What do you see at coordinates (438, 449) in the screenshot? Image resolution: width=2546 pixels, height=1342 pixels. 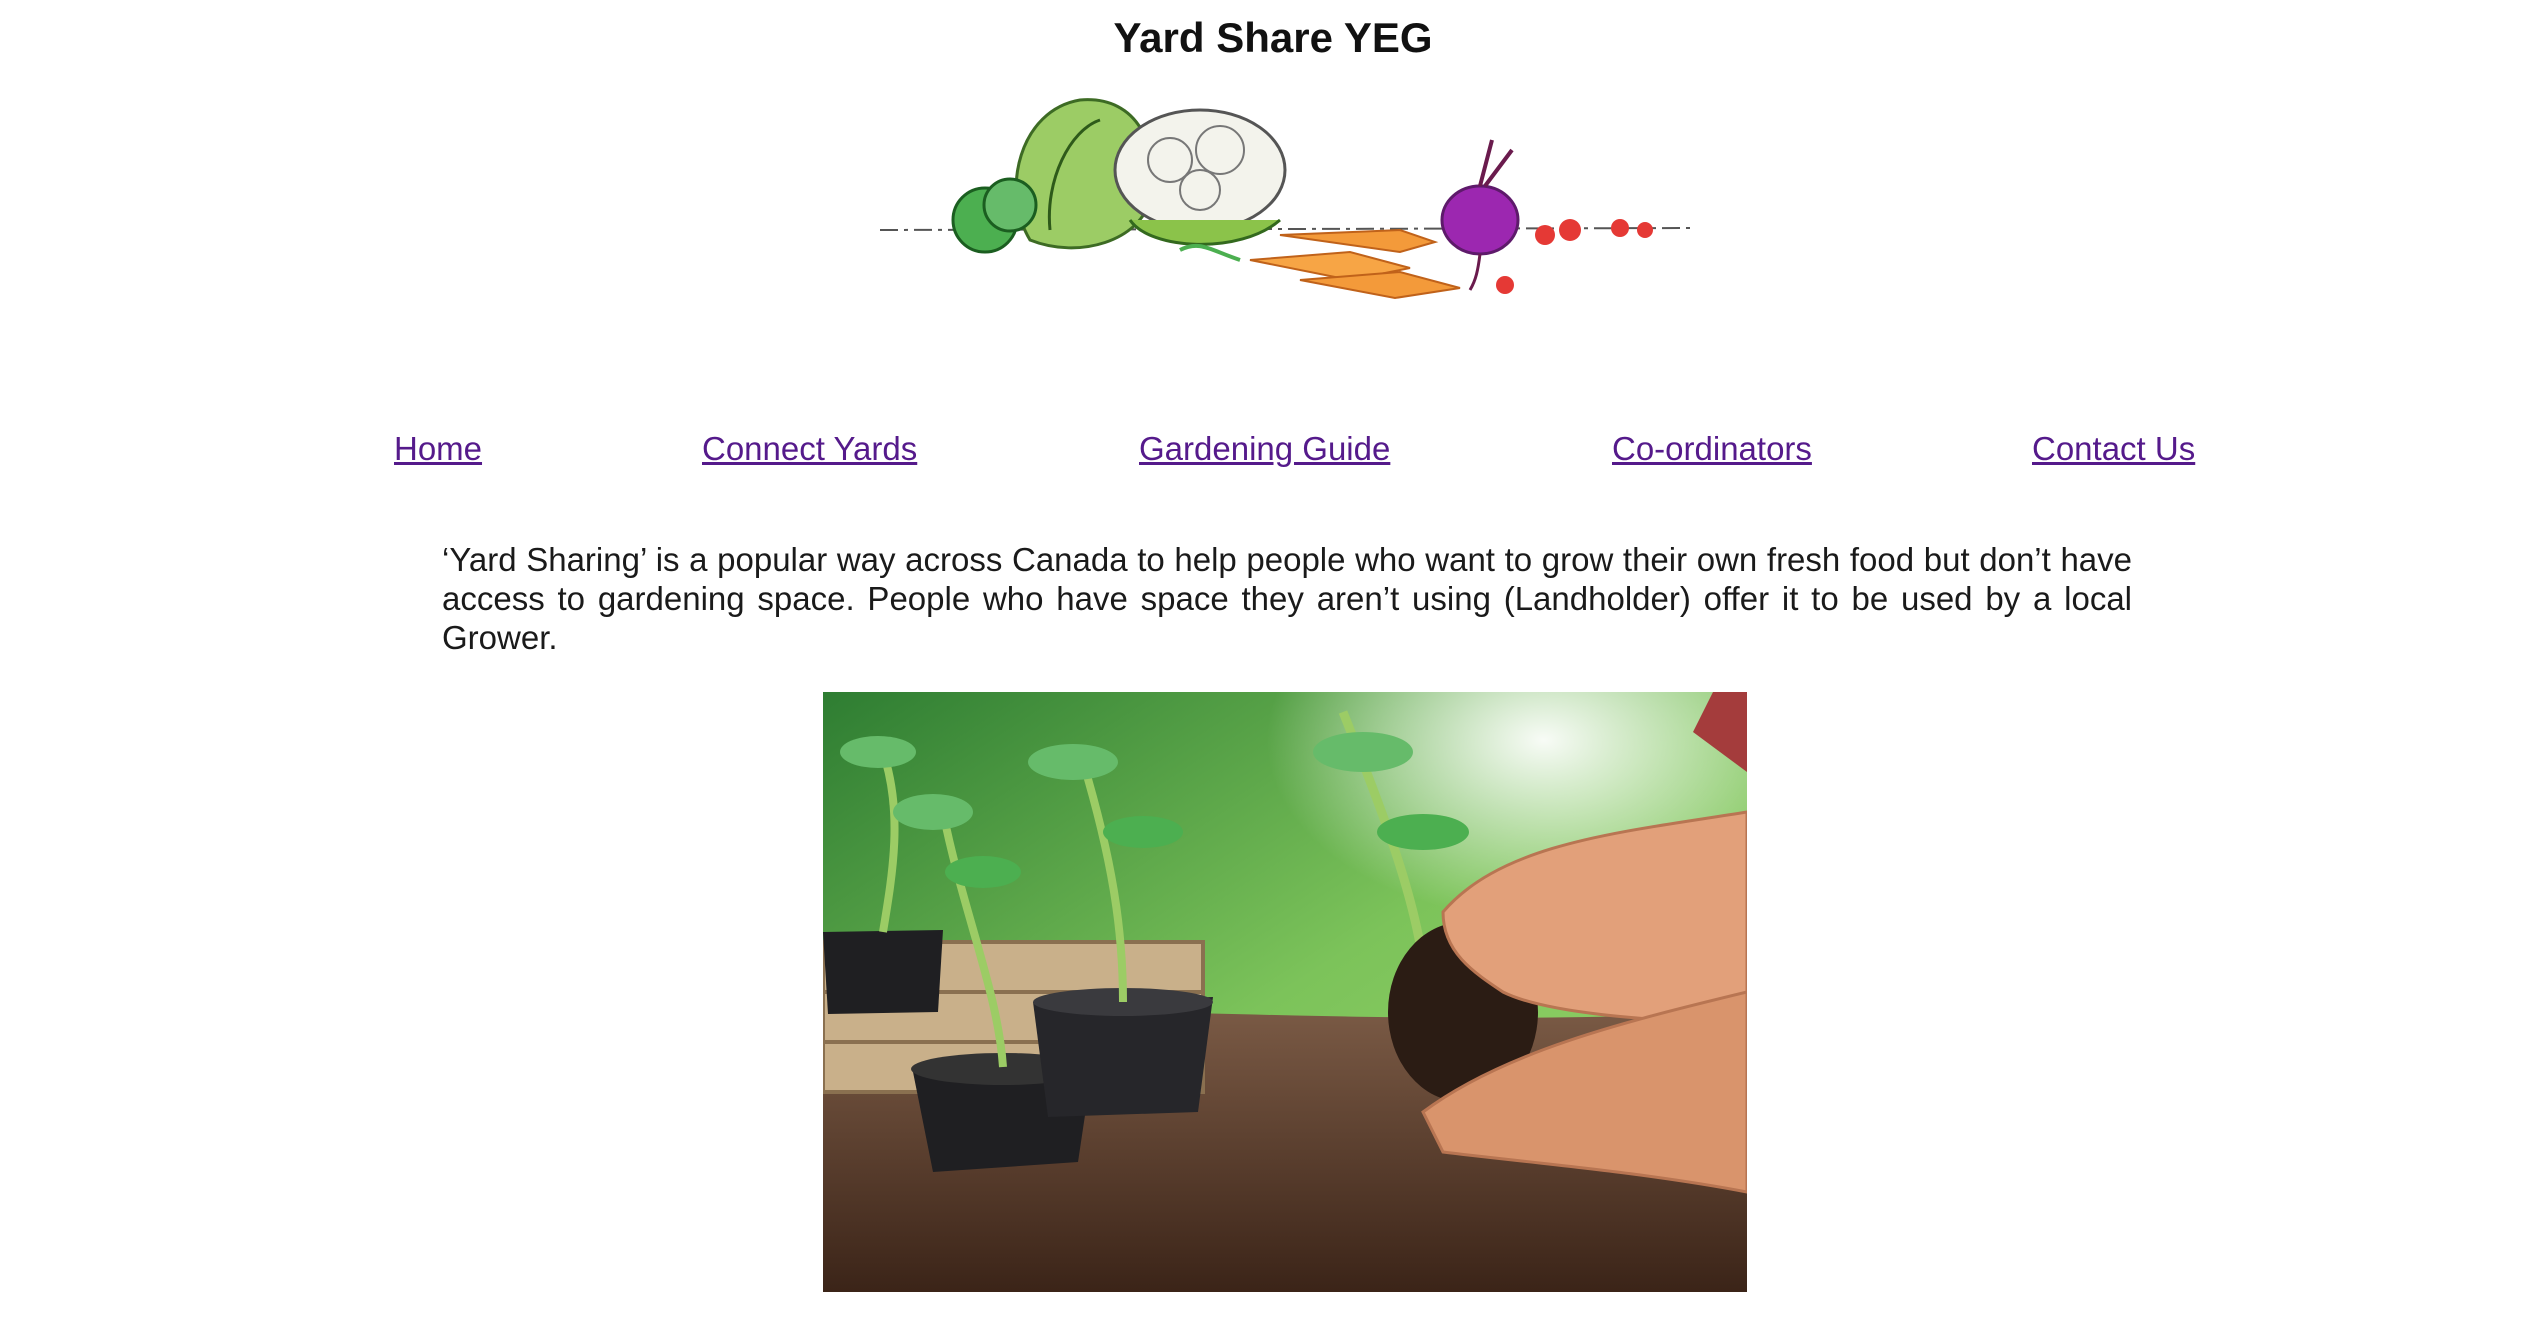 I see `nav-link-home: Home` at bounding box center [438, 449].